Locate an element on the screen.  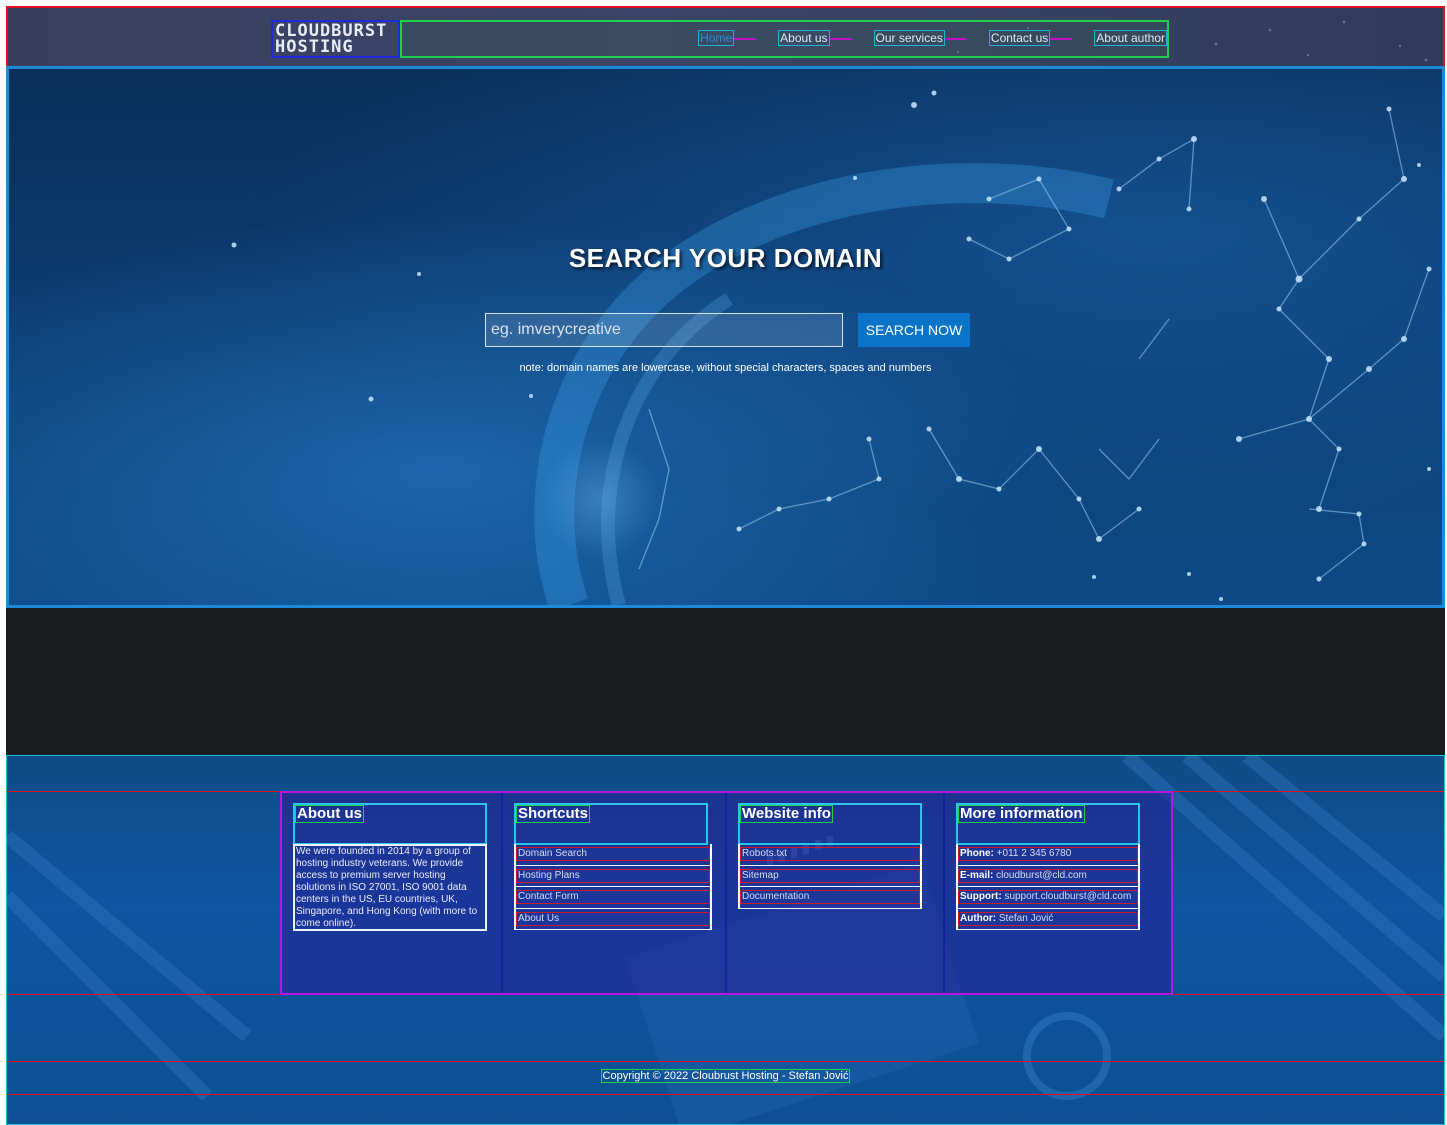
footer-link-contact-form: Contact Form is located at coordinates (613, 897).